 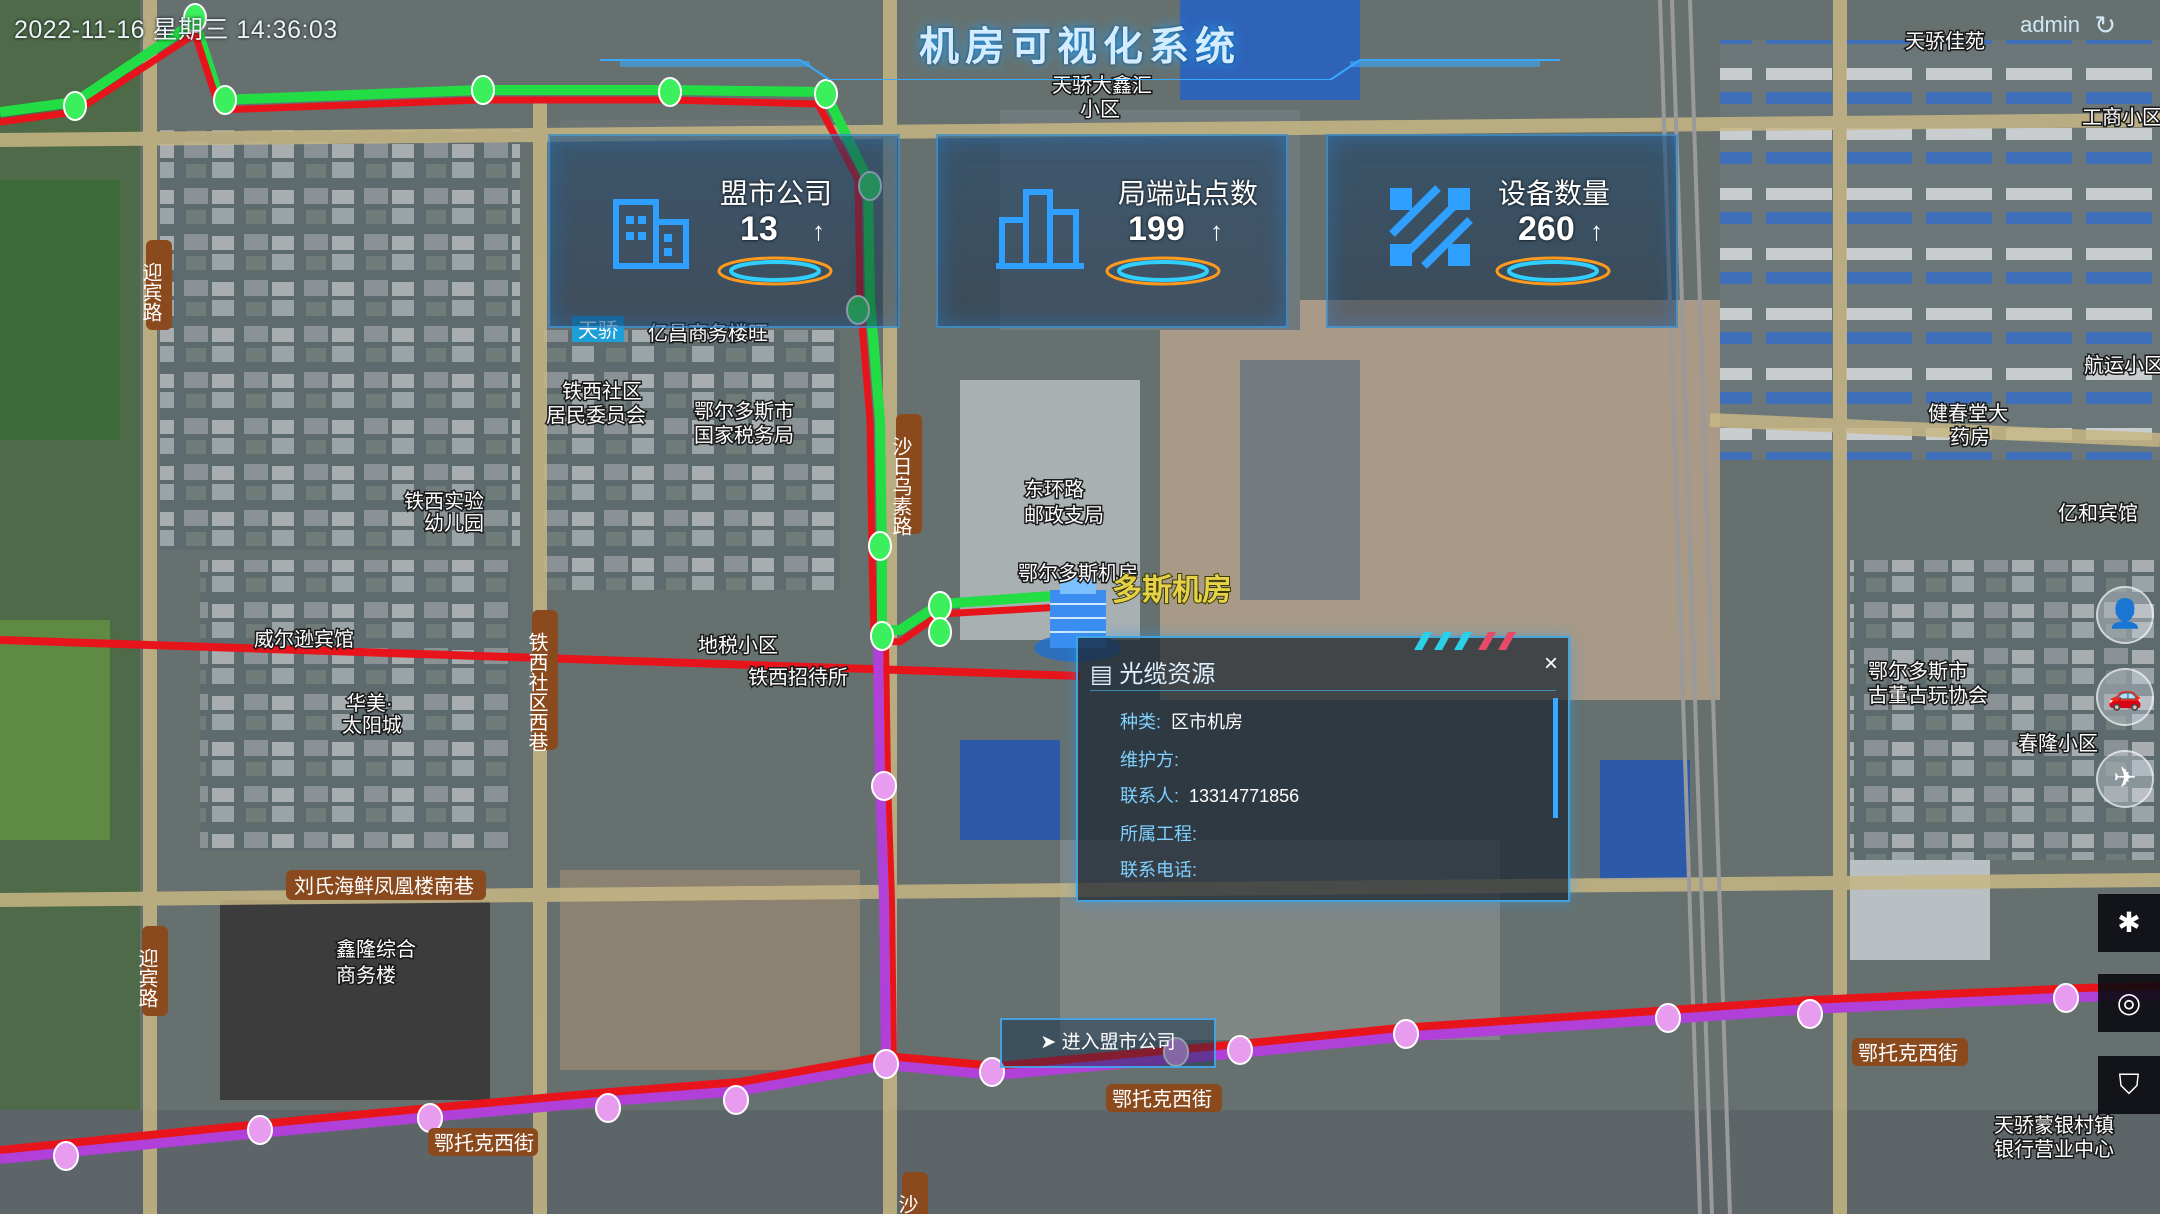 What do you see at coordinates (596, 415) in the screenshot?
I see `map-label: 居民委员会` at bounding box center [596, 415].